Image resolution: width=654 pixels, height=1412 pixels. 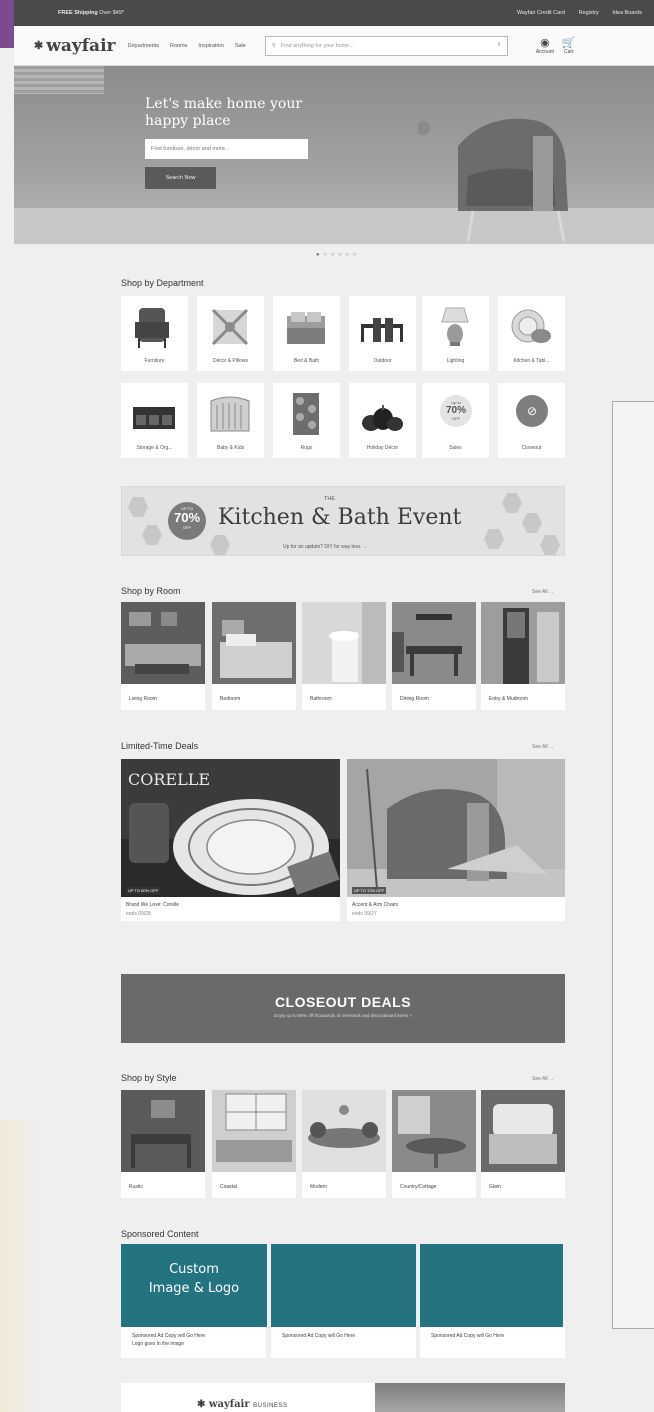 What do you see at coordinates (523, 643) in the screenshot?
I see `entry-mudroom-image` at bounding box center [523, 643].